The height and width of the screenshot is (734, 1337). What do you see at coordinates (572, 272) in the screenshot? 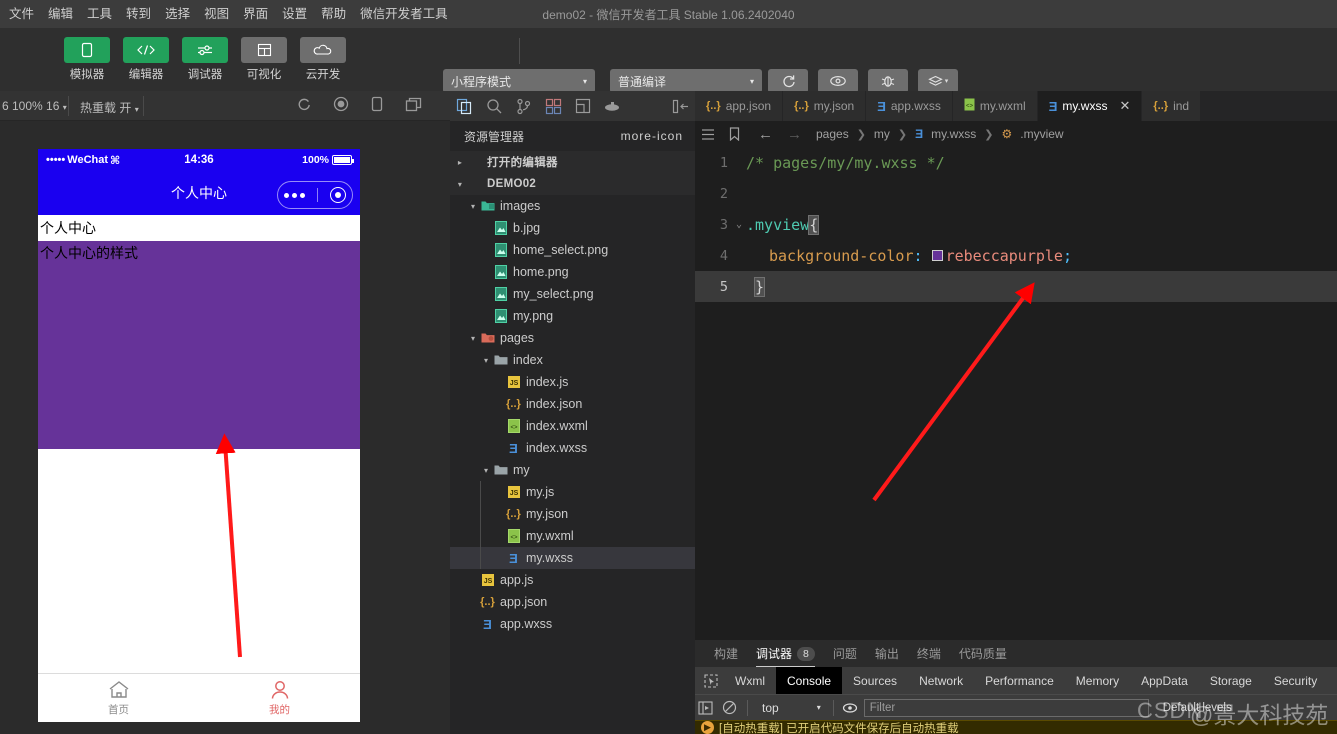
I see `tree-item-home.png: home.png` at bounding box center [572, 272].